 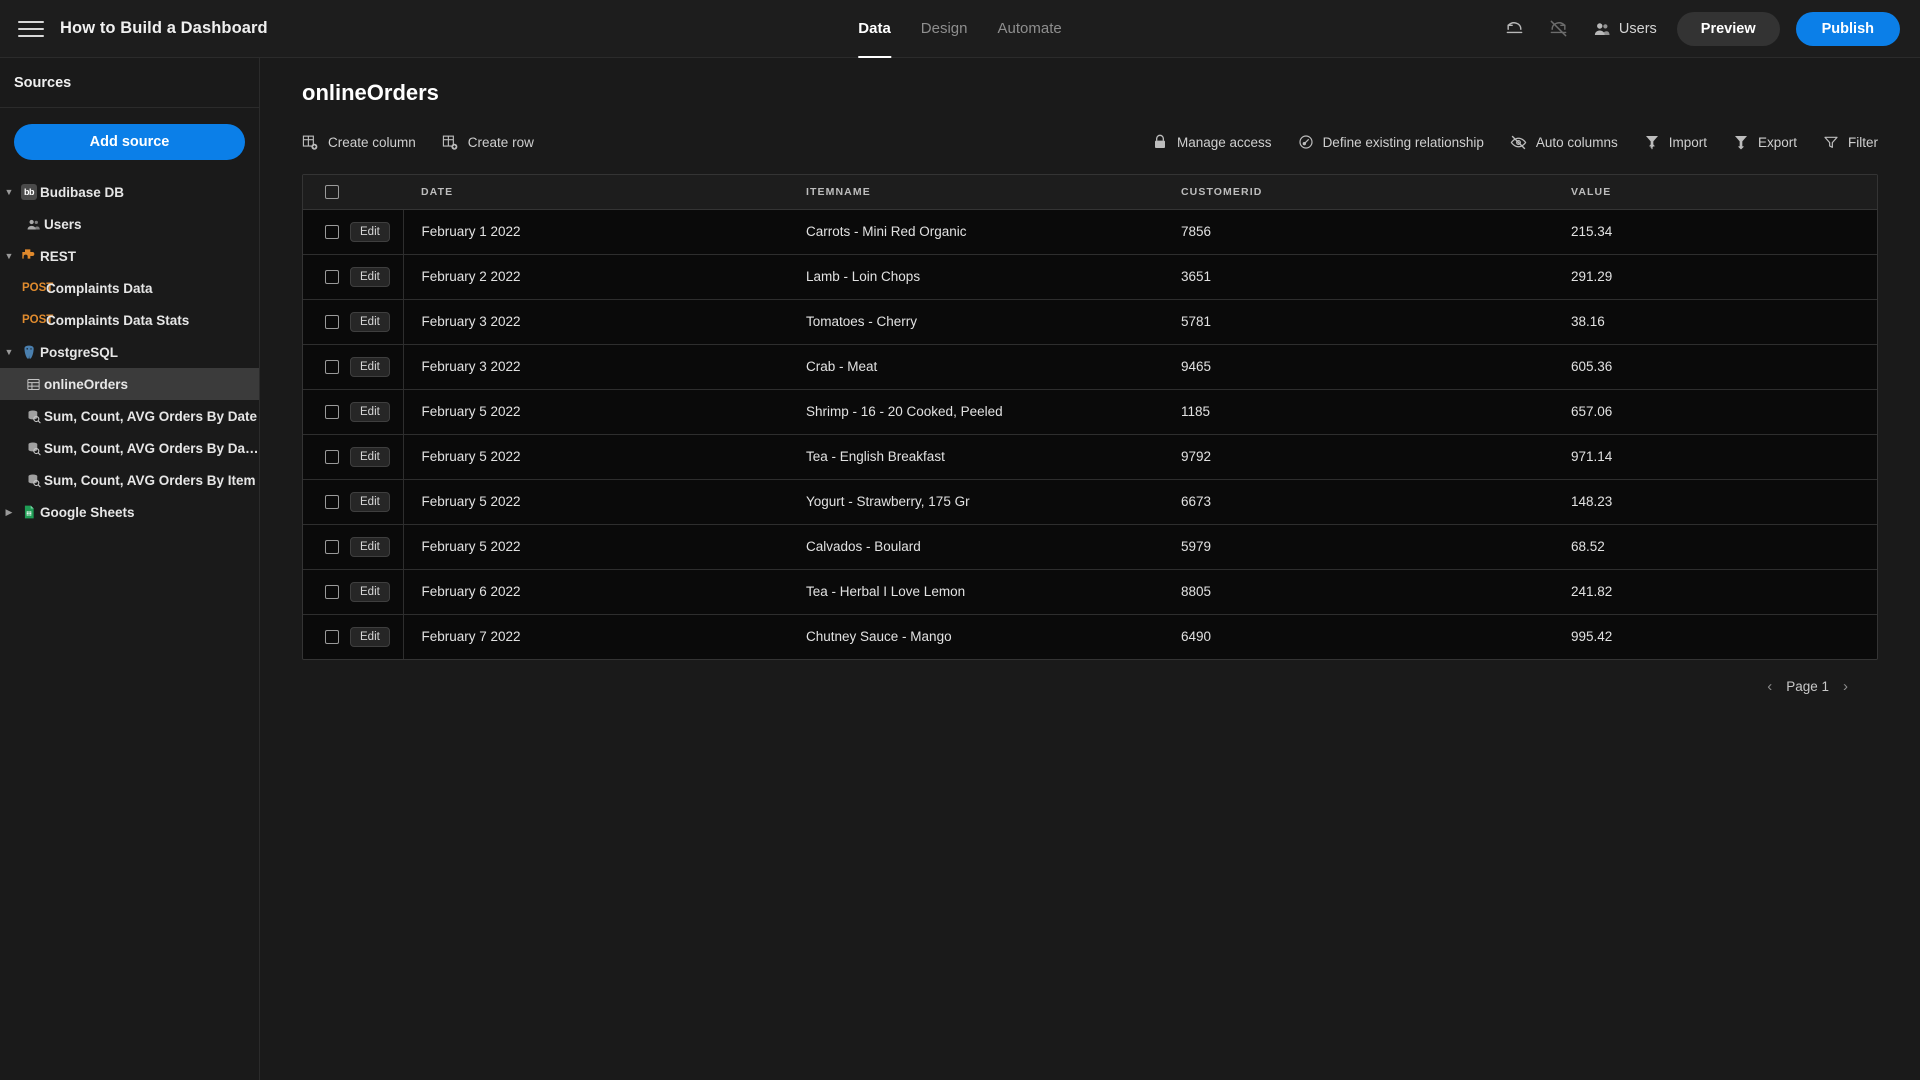 What do you see at coordinates (842, 366) in the screenshot?
I see `cell-itemname: Crab - Meat` at bounding box center [842, 366].